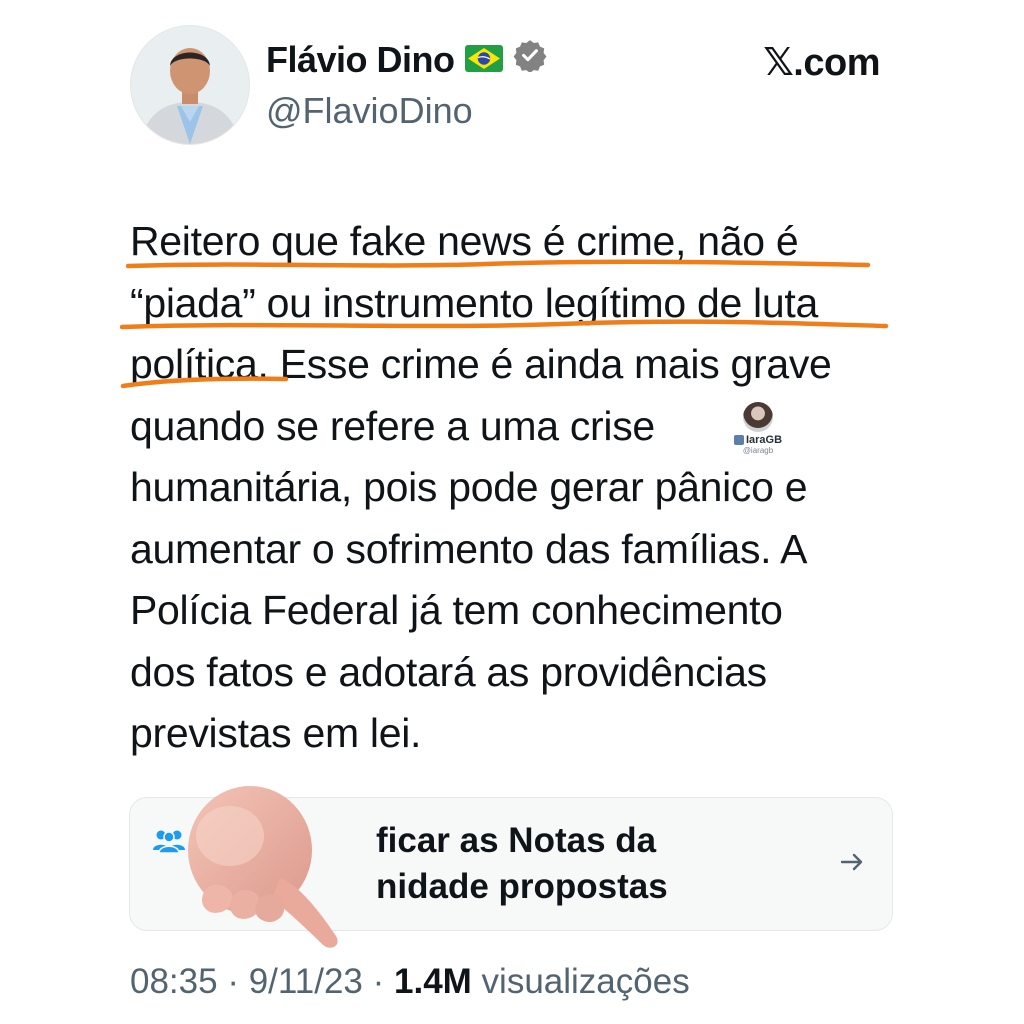 The width and height of the screenshot is (1024, 1024). I want to click on tweet-line: aumentar o sofrimento das famílias. A, so click(469, 548).